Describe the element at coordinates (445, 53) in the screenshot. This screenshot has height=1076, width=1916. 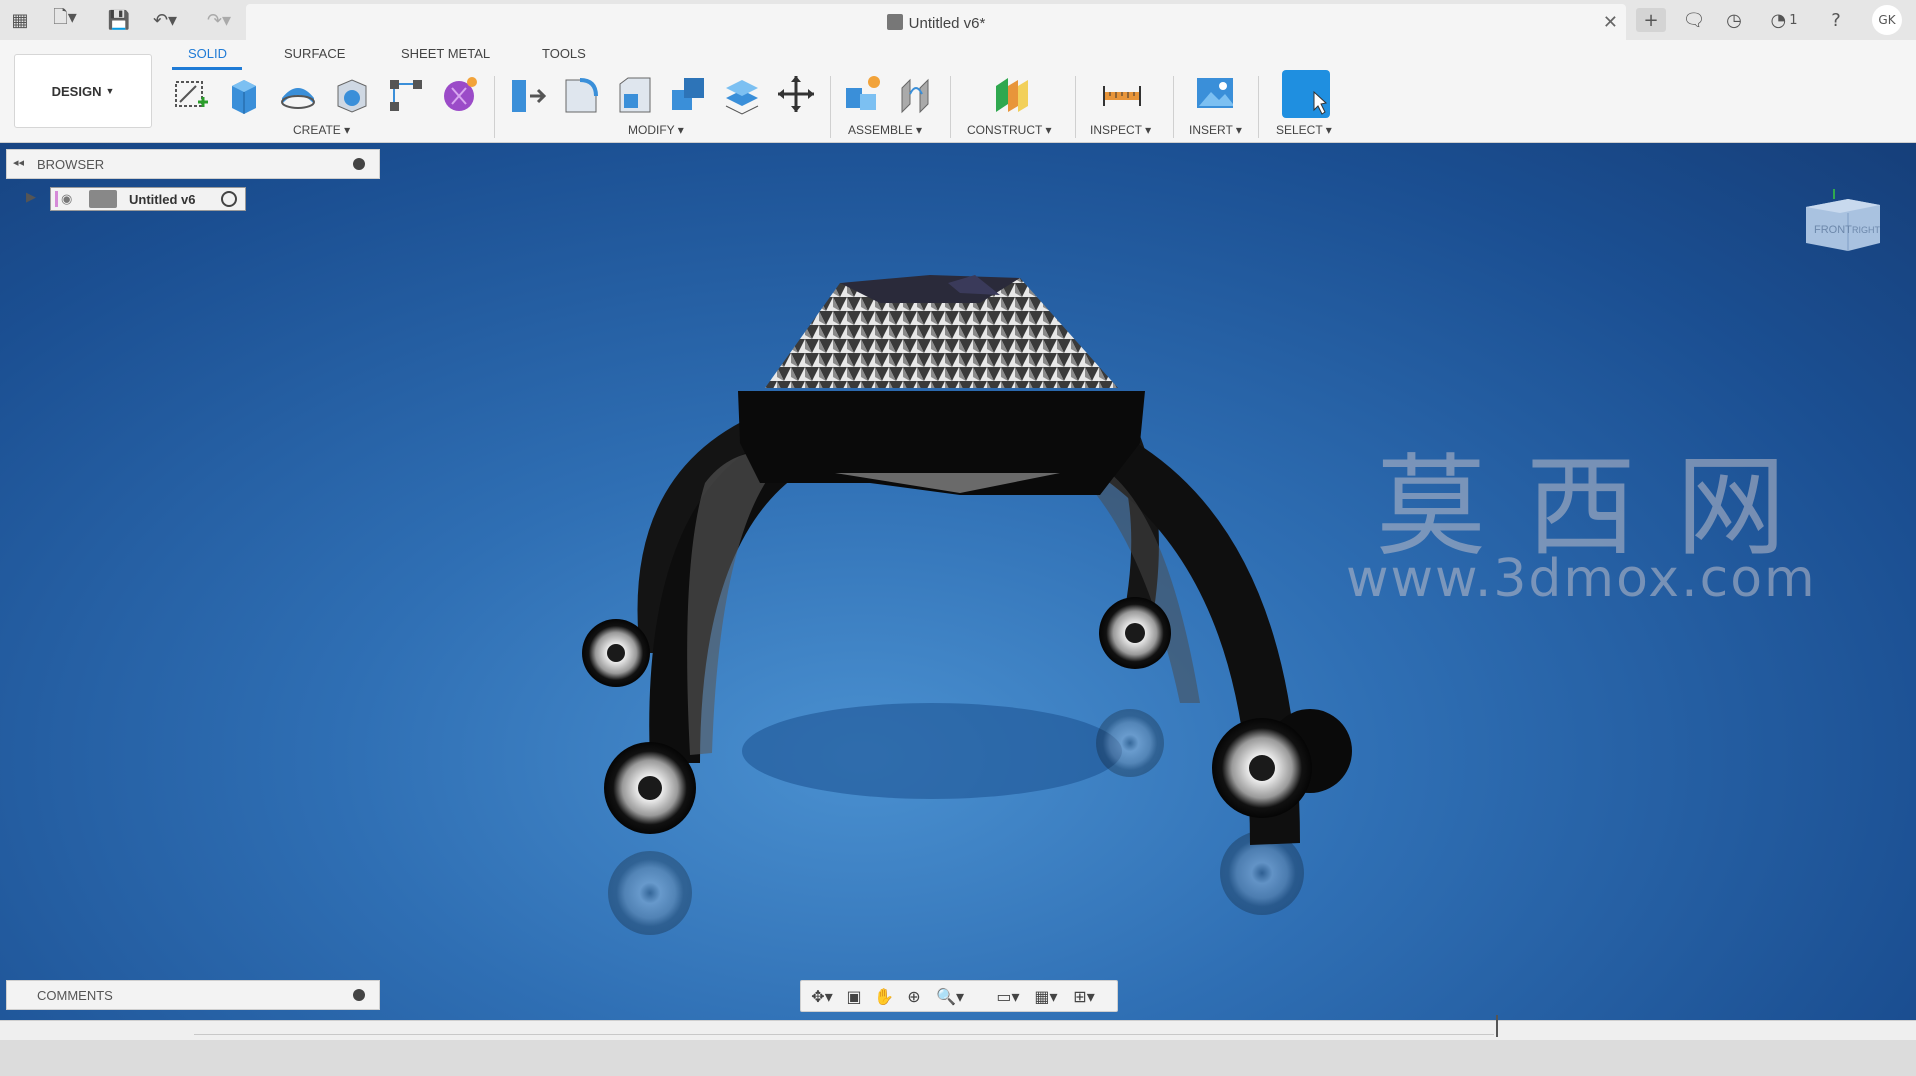
I see `tab-sheet-metal: SHEET METAL` at that location.